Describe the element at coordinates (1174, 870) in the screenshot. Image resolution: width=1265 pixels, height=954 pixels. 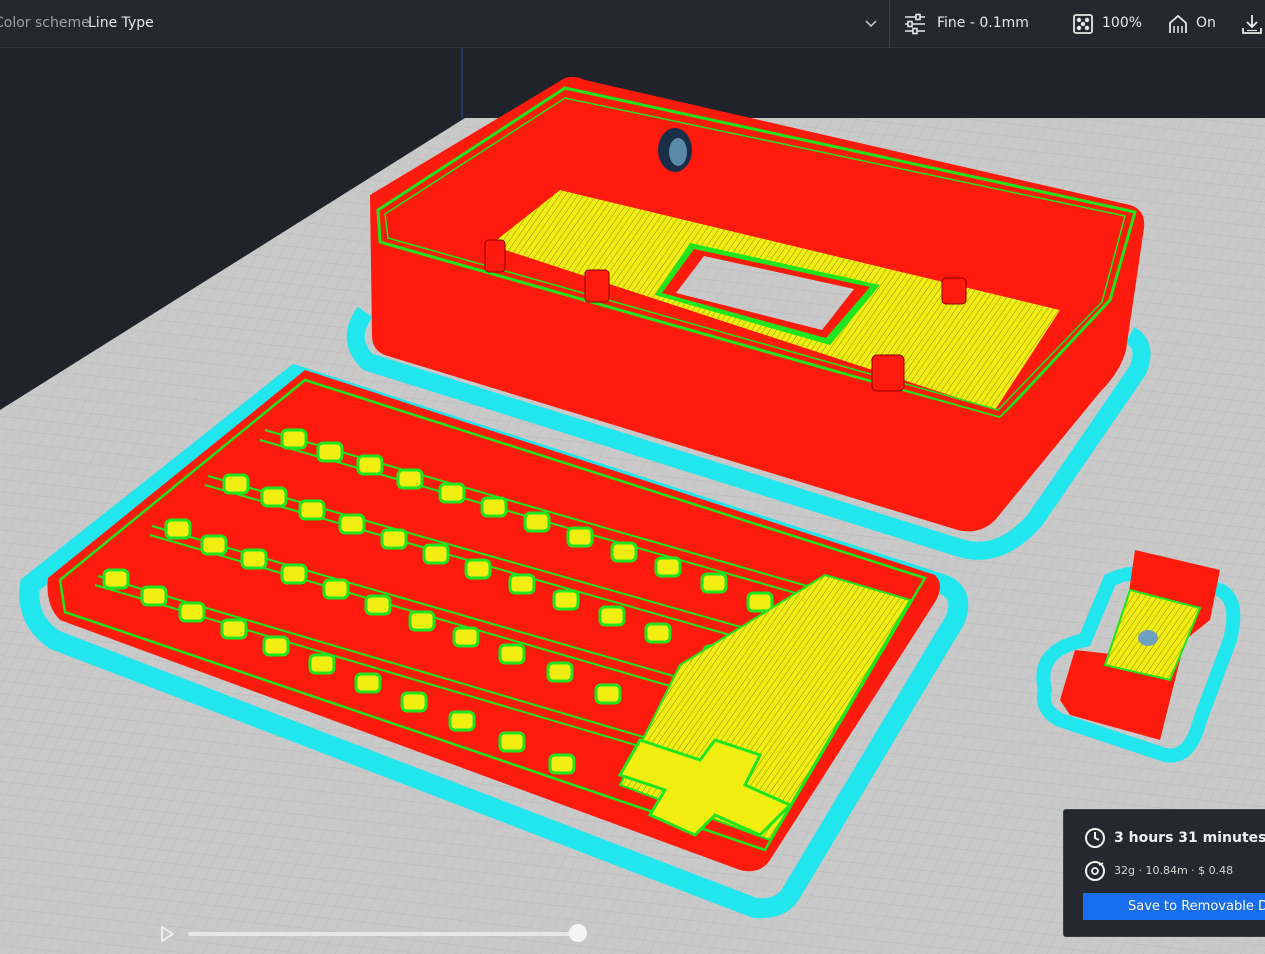
I see `material-estimate: 32g · 10.84m · $ 0.48` at that location.